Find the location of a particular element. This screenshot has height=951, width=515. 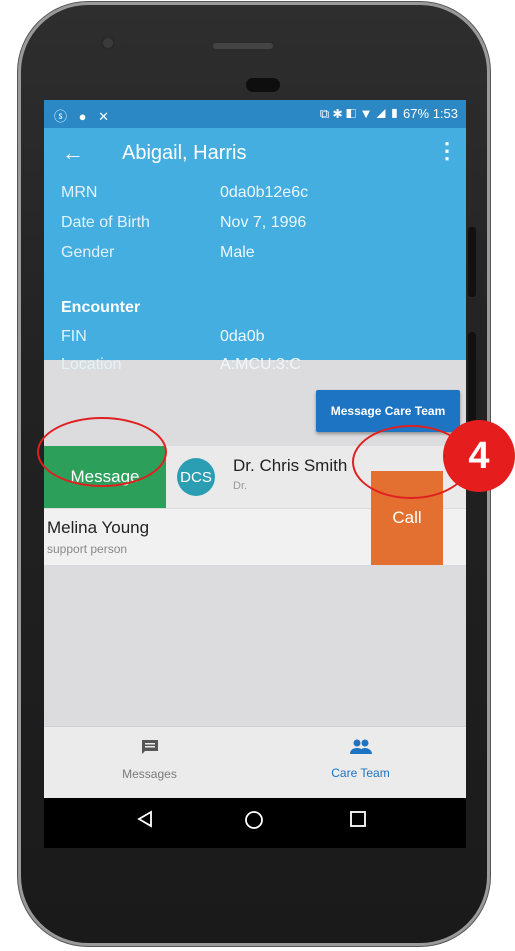

message-highlight-circle is located at coordinates (102, 452).